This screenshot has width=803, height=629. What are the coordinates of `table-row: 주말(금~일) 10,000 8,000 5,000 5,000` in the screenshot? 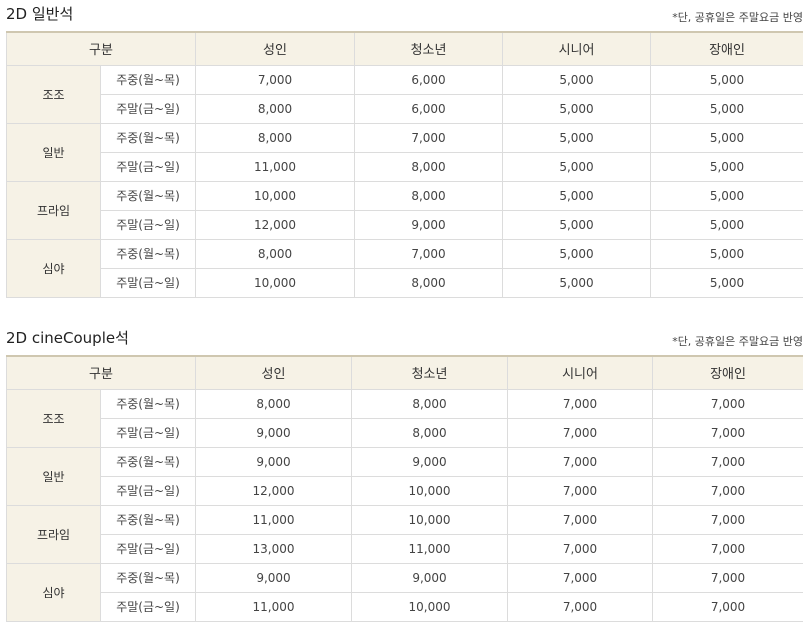 It's located at (405, 282).